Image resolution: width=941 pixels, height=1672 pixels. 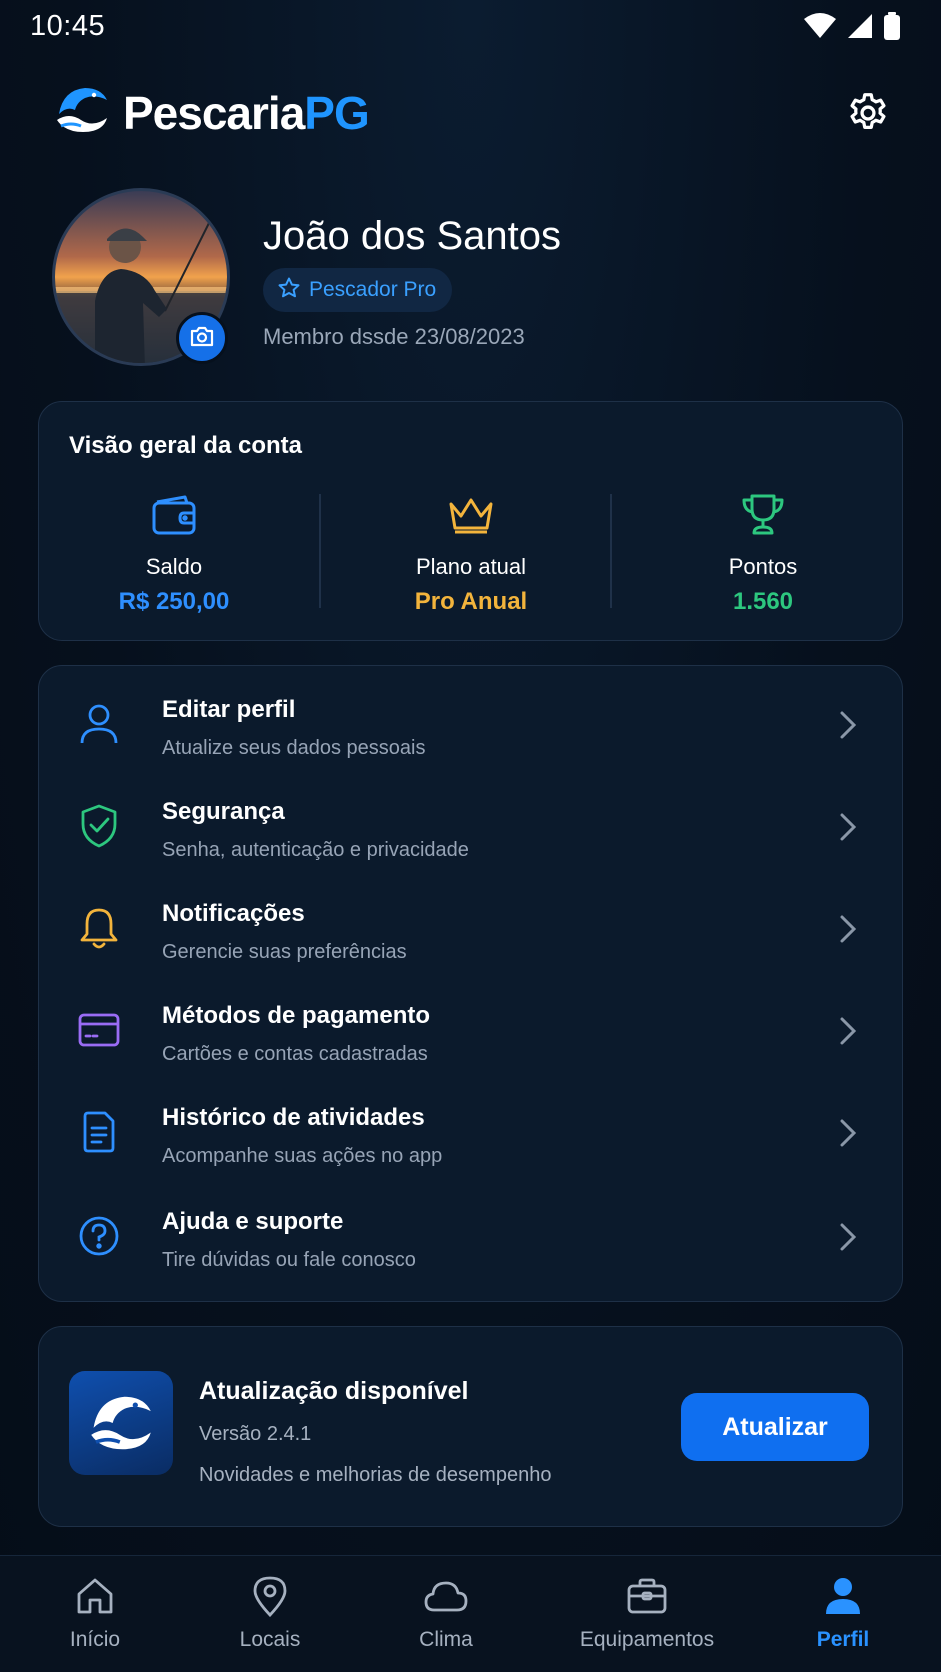 I want to click on menu-item-subtitle: Tire dúvidas ou fale conosco, so click(x=289, y=1260).